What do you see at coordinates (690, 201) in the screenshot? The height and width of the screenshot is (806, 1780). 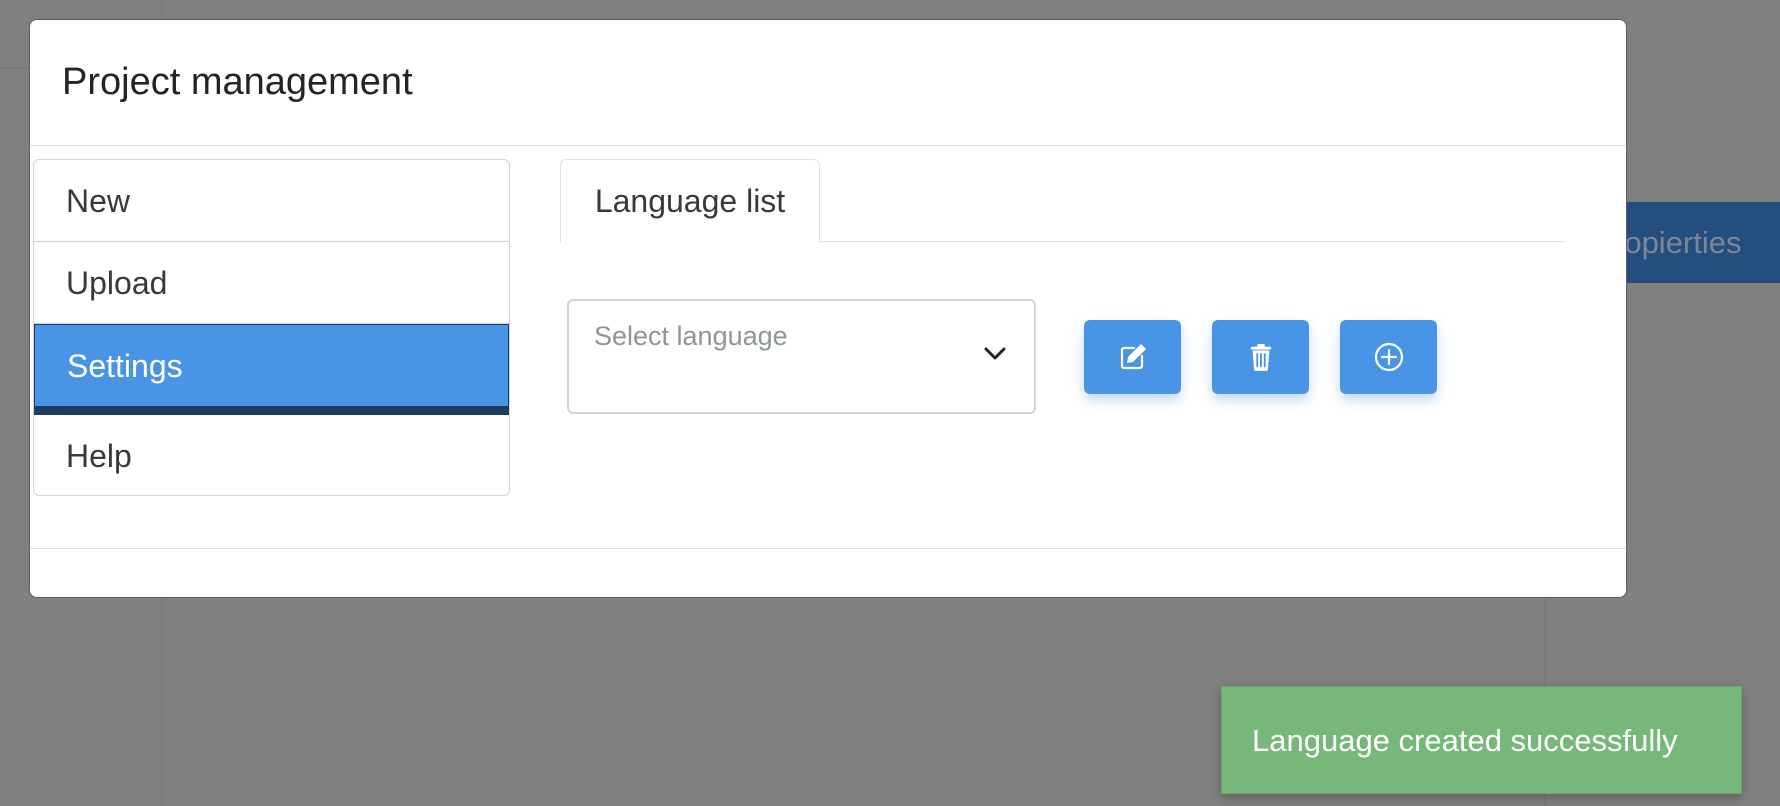 I see `tab-language-list: Language list` at bounding box center [690, 201].